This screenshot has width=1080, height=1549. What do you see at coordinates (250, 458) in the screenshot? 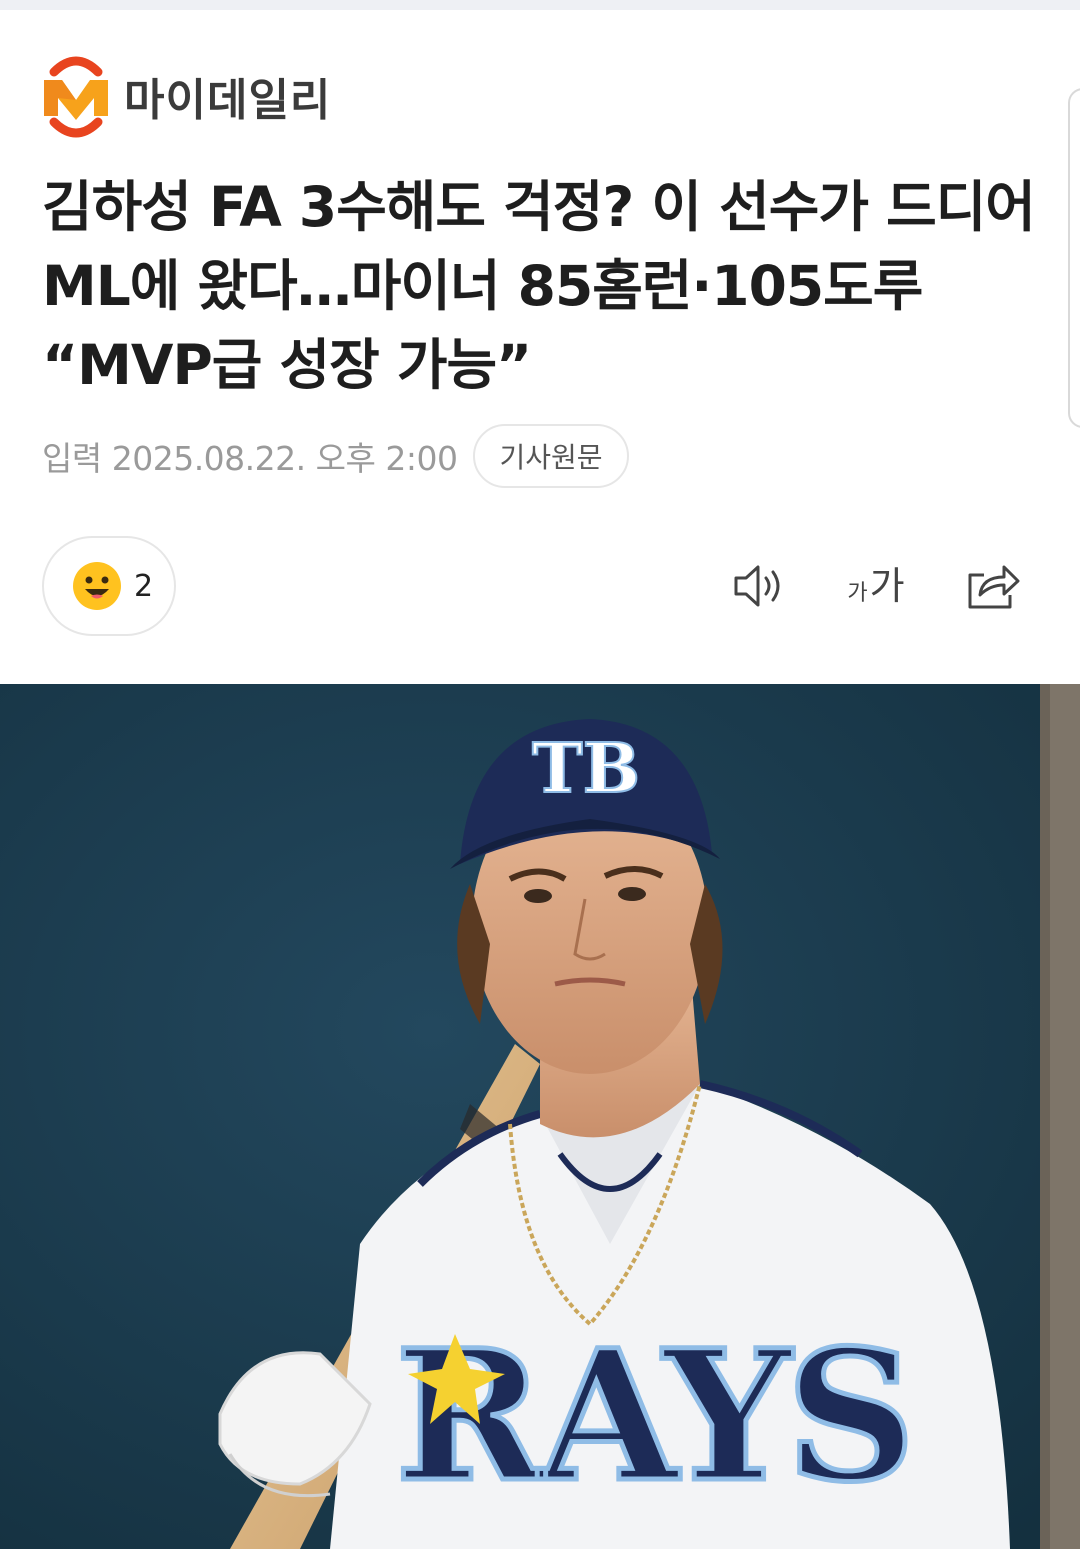
I see `published-date: 입력 2025.08.22. 오후 2:00` at bounding box center [250, 458].